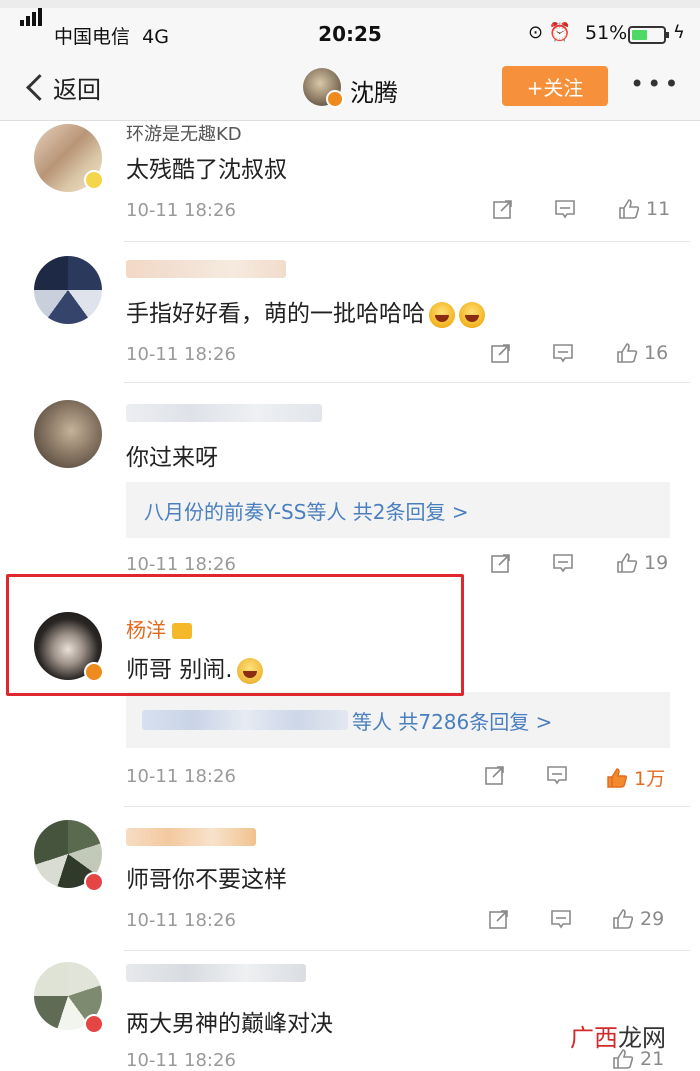 This screenshot has height=1071, width=700. I want to click on battery-percent: 51%, so click(606, 33).